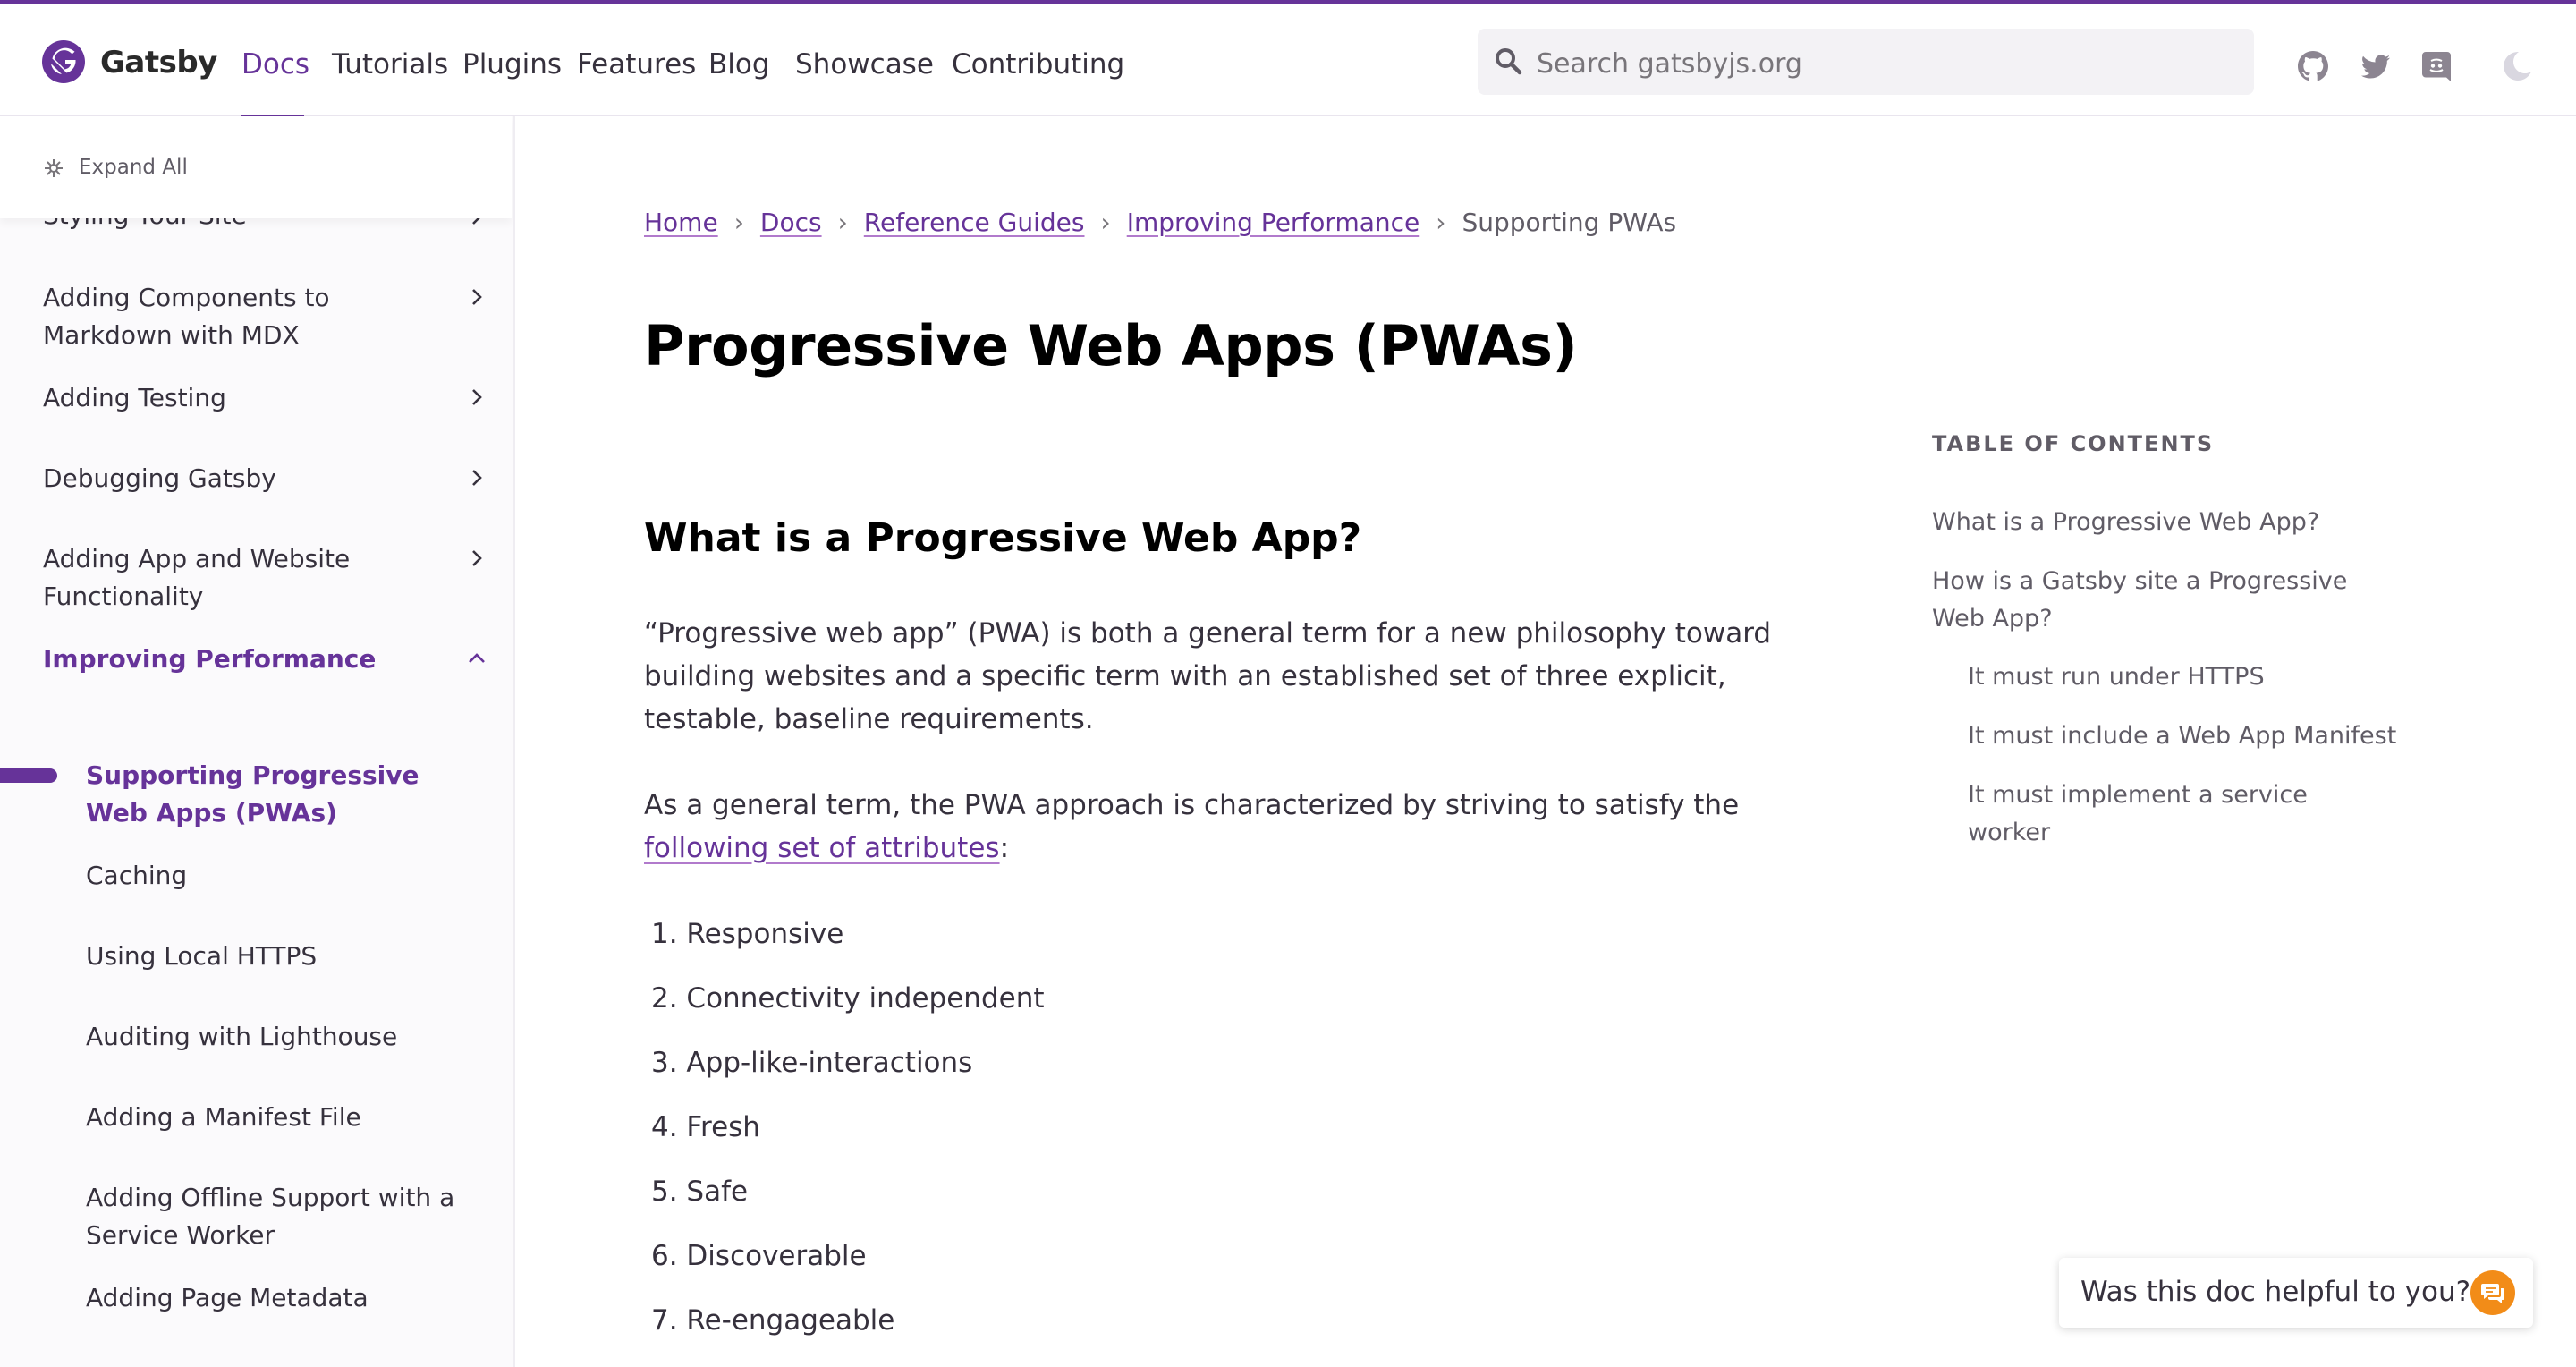 The image size is (2576, 1367). What do you see at coordinates (390, 64) in the screenshot?
I see `nav-tutorials: Tutorials` at bounding box center [390, 64].